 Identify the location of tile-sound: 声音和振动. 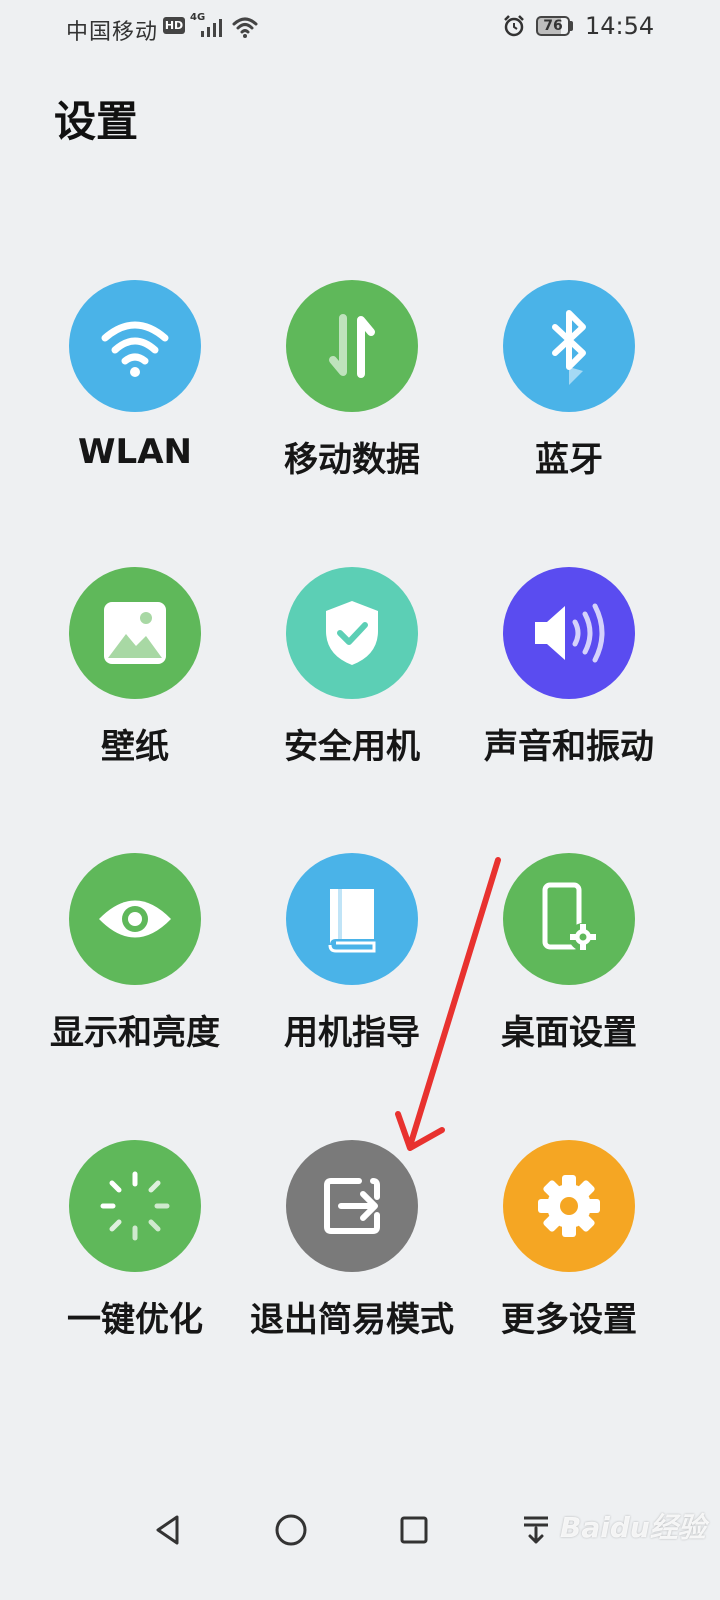
(569, 687).